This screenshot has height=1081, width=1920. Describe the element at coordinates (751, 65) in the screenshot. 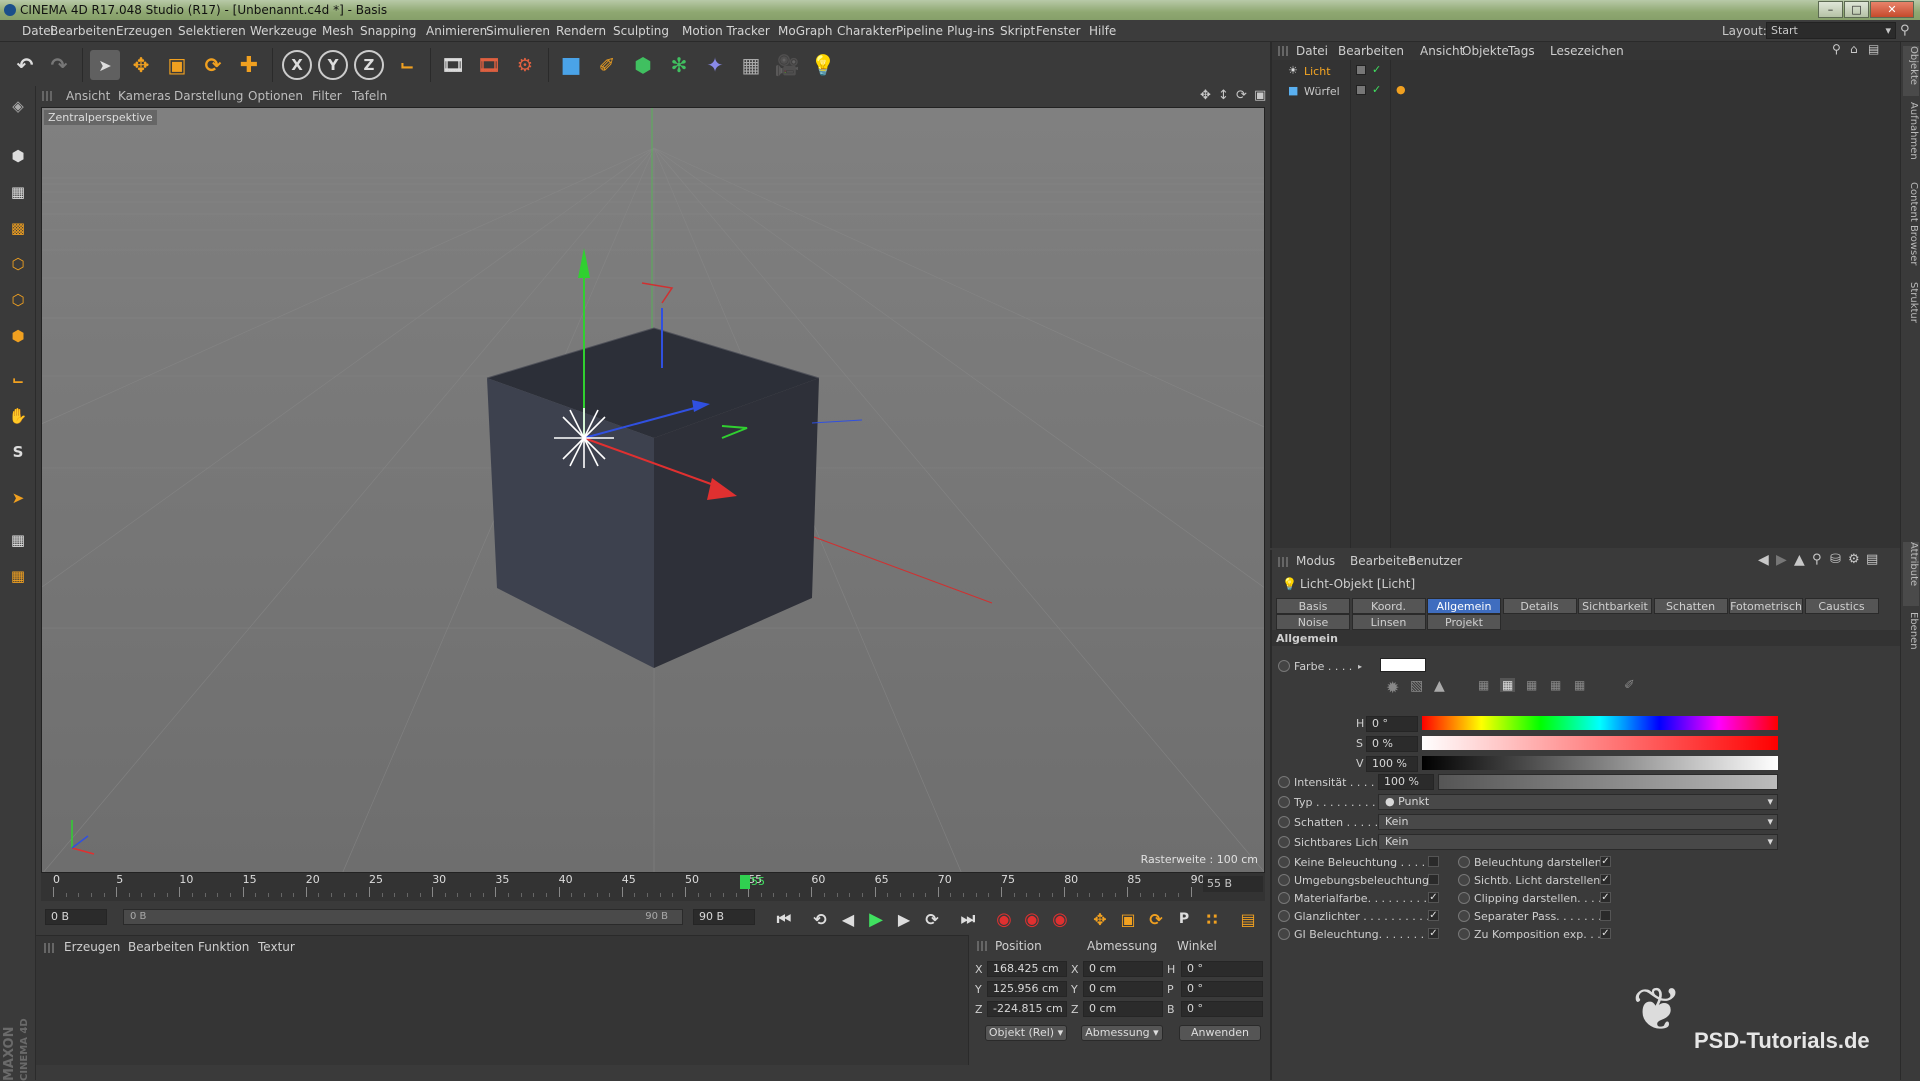

I see `floor-scene-button: ▦` at that location.